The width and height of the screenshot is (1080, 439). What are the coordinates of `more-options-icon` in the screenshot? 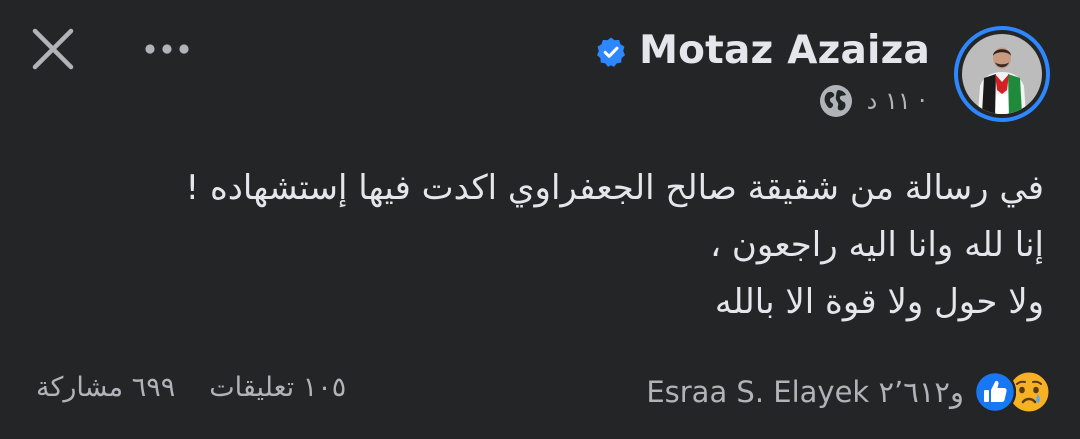 It's located at (167, 49).